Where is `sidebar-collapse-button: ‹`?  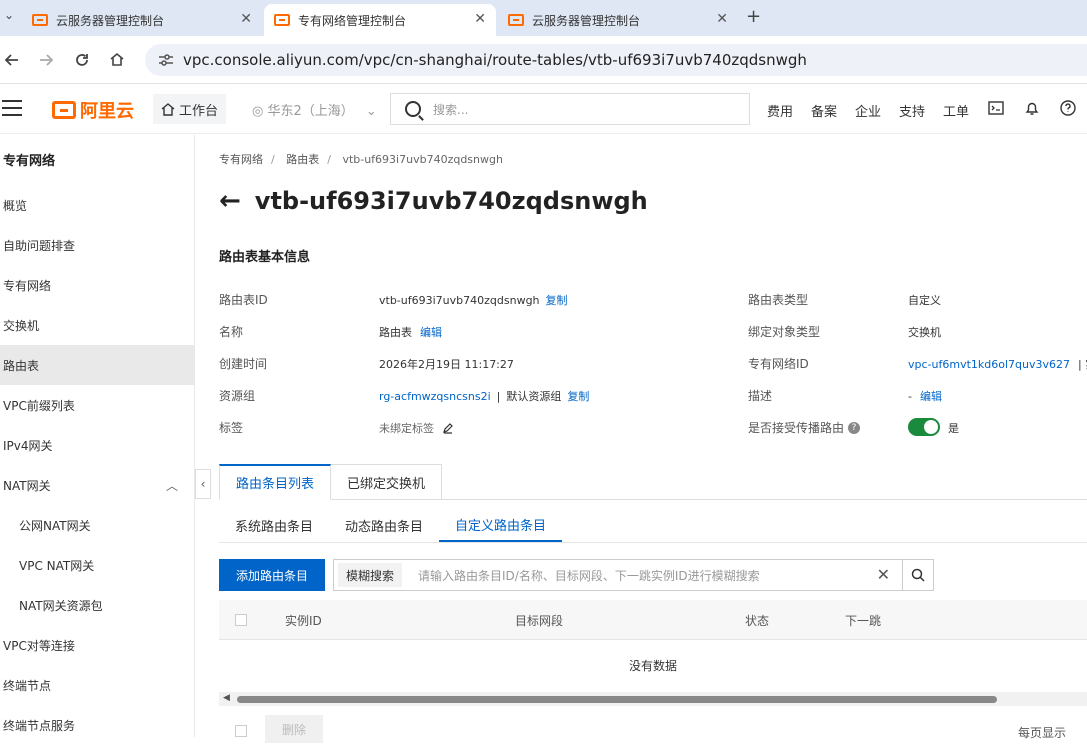
sidebar-collapse-button: ‹ is located at coordinates (203, 484).